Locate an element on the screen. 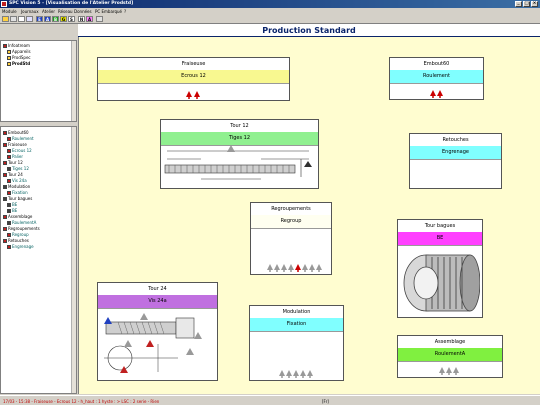  tree-machine-tourbagues: Tour bagues is located at coordinates (17, 199).